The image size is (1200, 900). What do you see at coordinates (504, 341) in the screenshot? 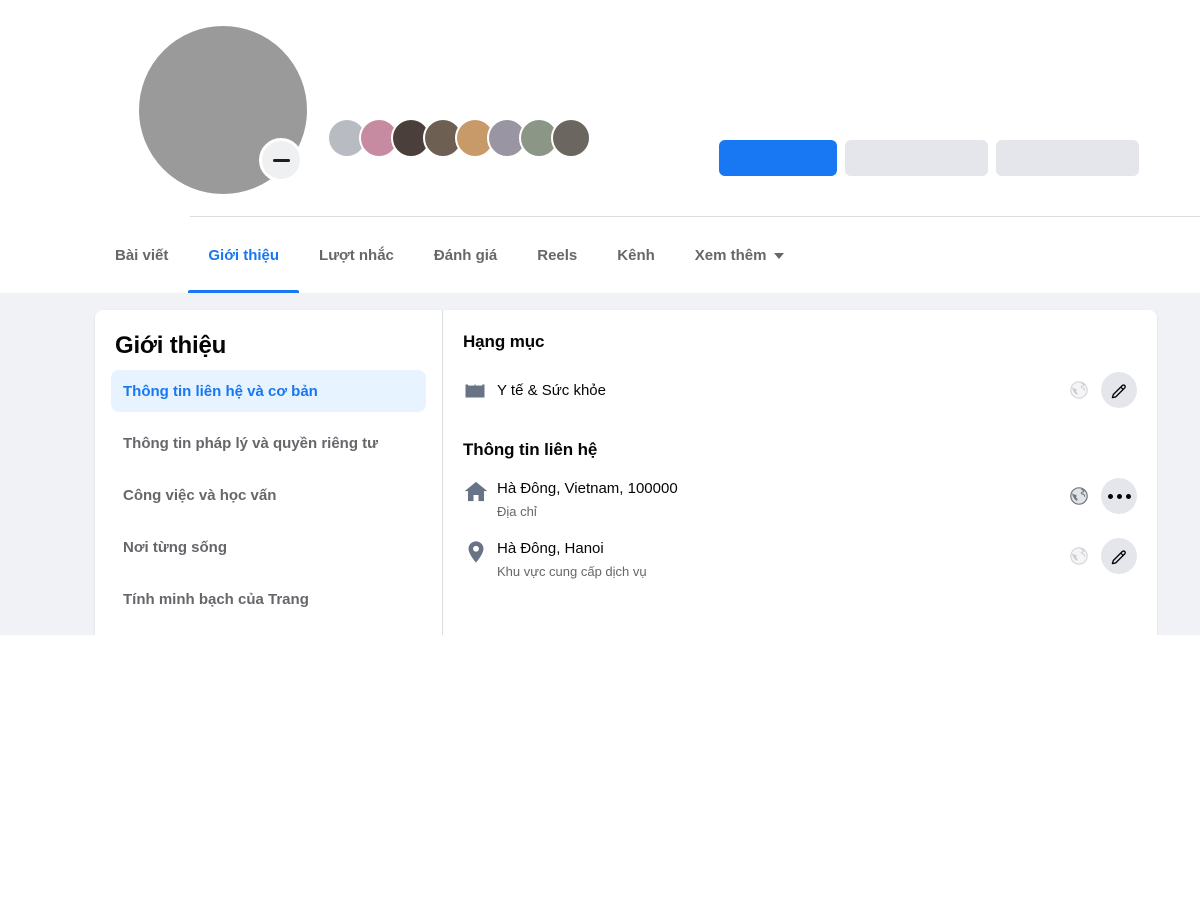
I see `category-section-title: Hạng mục` at bounding box center [504, 341].